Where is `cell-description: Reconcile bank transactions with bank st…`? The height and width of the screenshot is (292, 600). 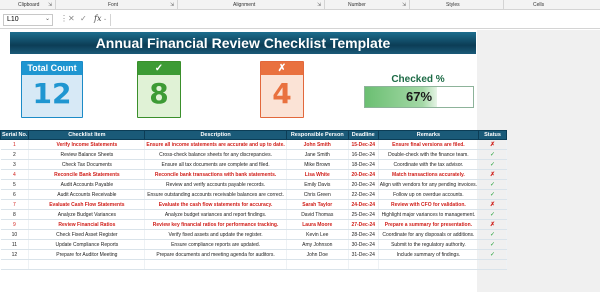 cell-description: Reconcile bank transactions with bank st… is located at coordinates (215, 174).